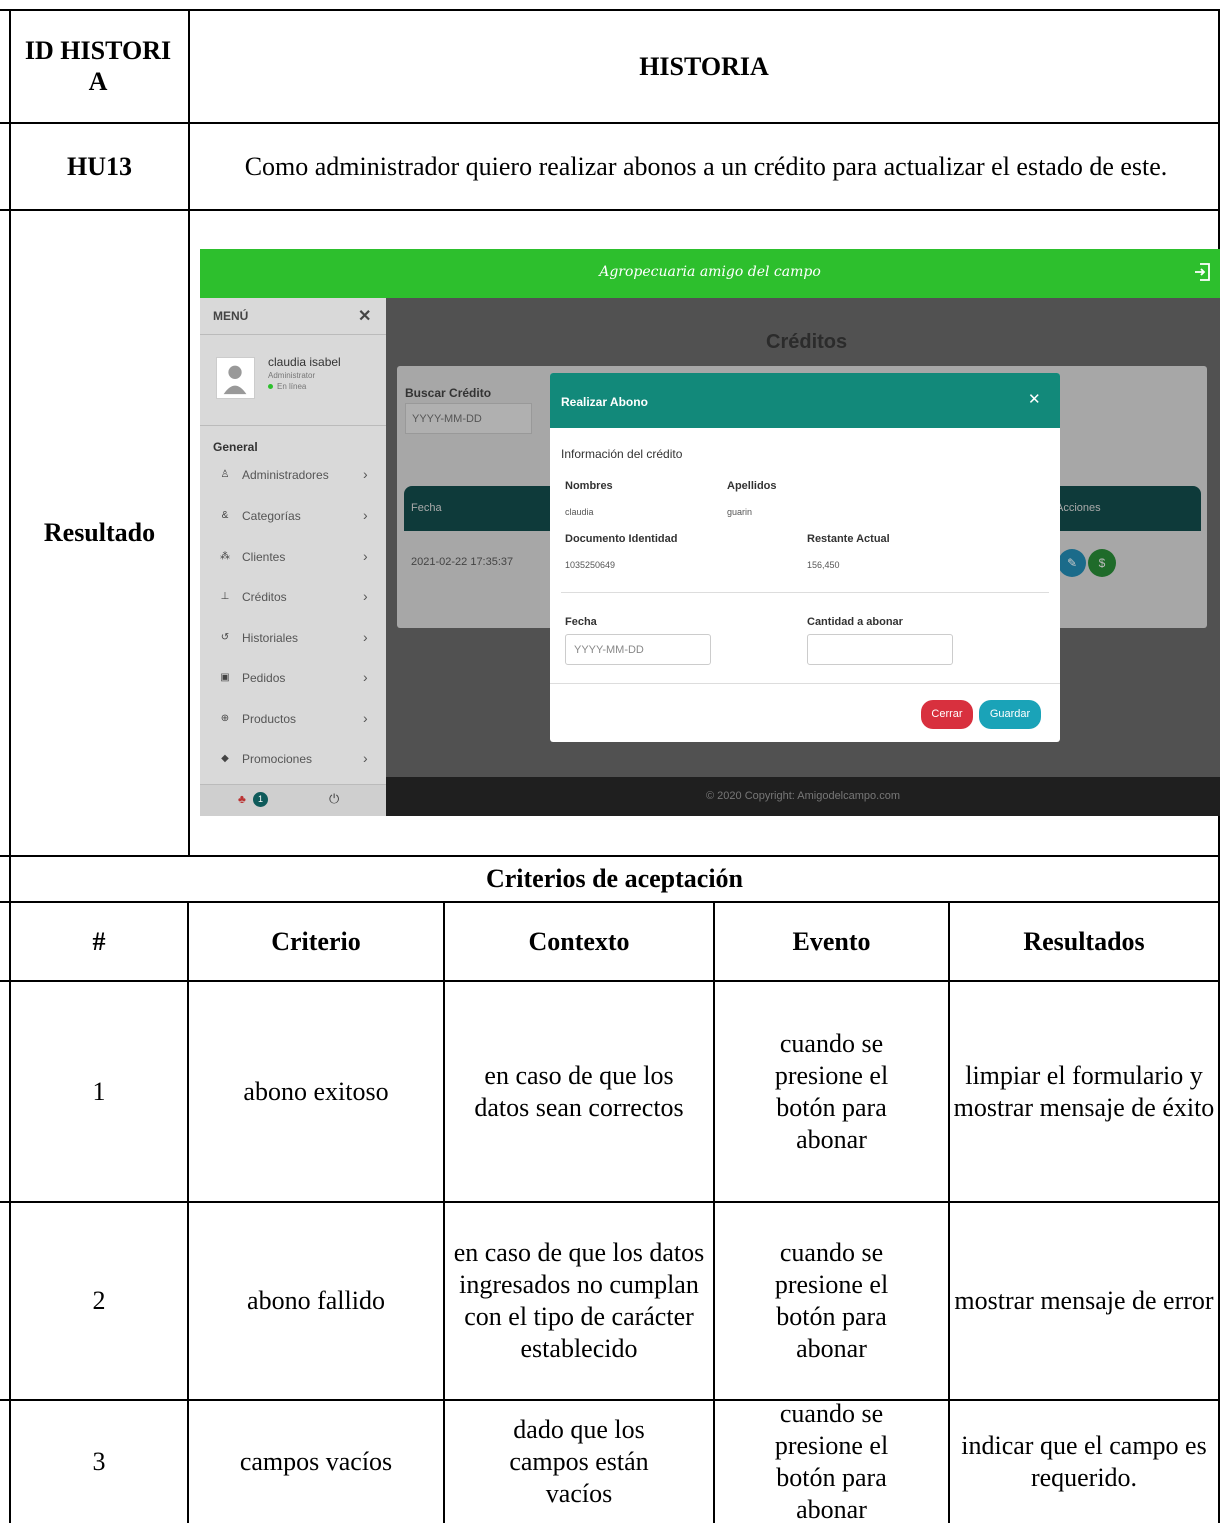  Describe the element at coordinates (1084, 1300) in the screenshot. I see `table-cell: mostrar mensaje de error` at that location.